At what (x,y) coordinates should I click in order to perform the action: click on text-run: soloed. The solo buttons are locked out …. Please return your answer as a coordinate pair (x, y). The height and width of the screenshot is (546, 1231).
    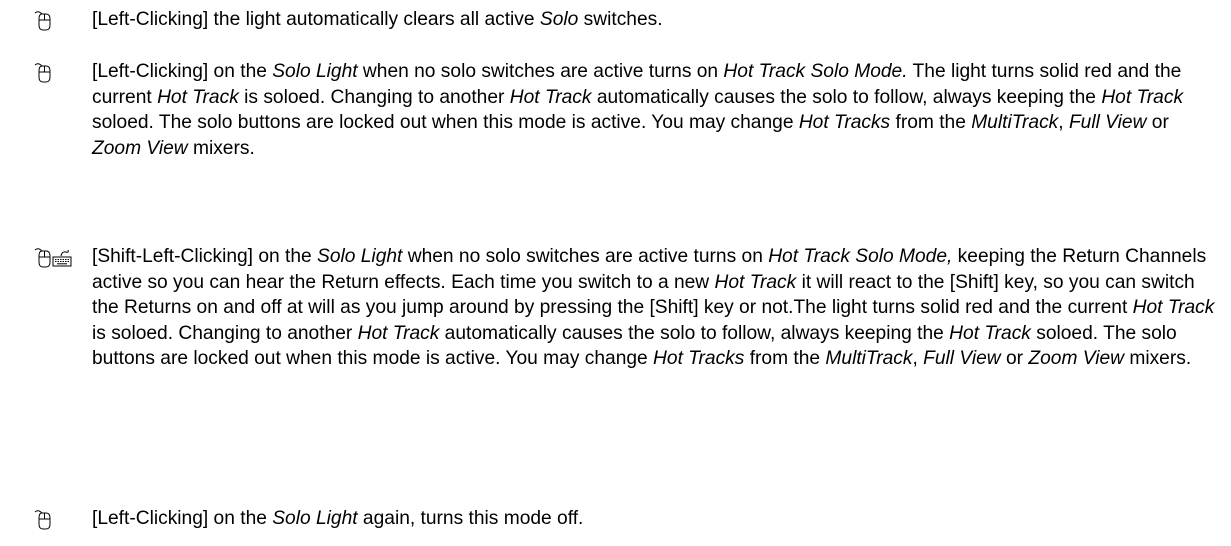
    Looking at the image, I should click on (445, 122).